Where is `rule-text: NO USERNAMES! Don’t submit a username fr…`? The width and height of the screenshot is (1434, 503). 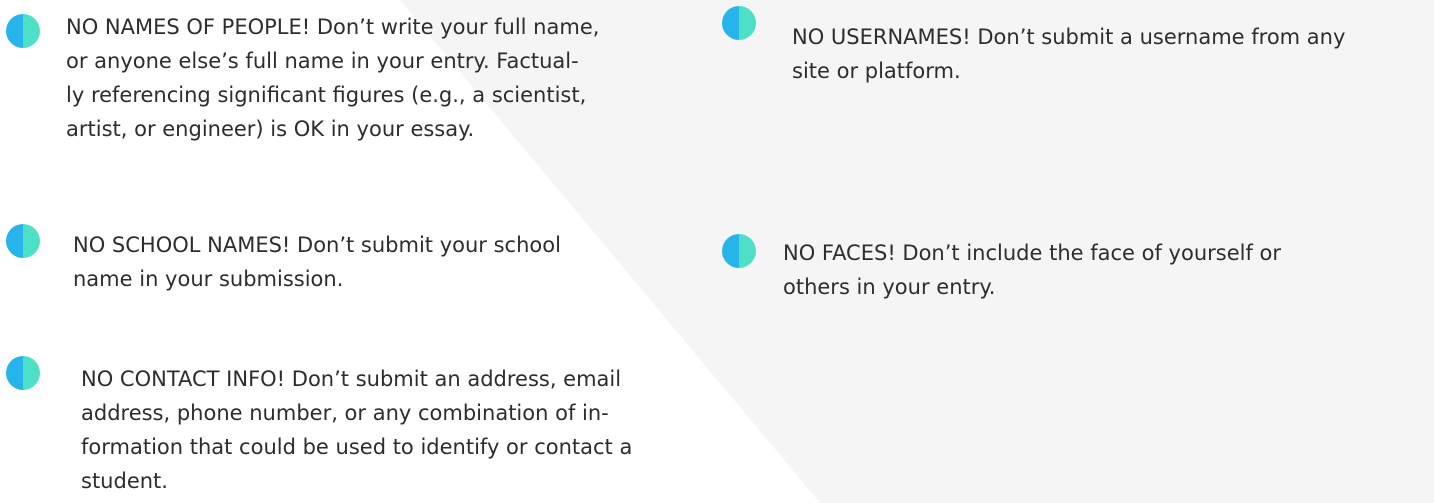
rule-text: NO USERNAMES! Don’t submit a username fr… is located at coordinates (1069, 54).